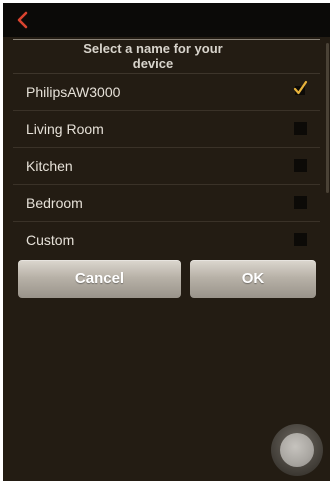 The width and height of the screenshot is (333, 484). I want to click on option-label: Kitchen, so click(49, 166).